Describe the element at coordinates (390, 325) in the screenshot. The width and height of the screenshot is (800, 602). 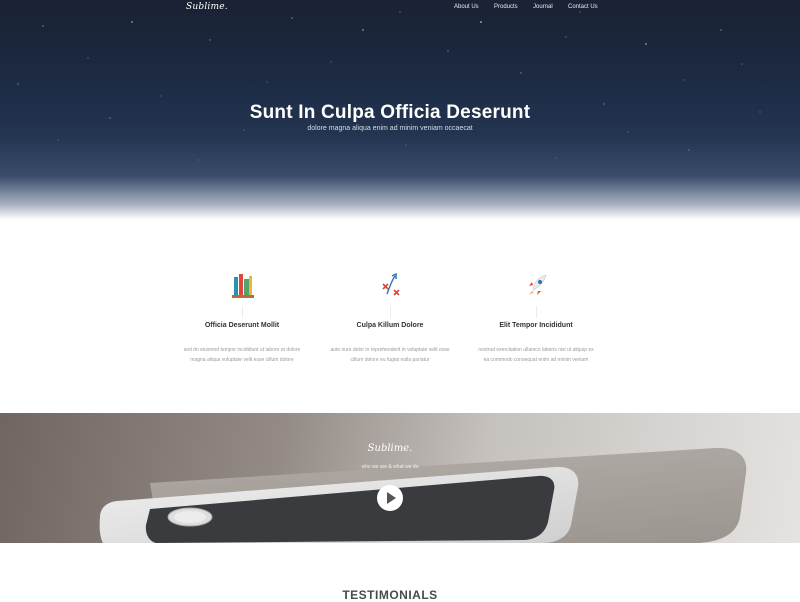
I see `feature-title: Culpa Killum Dolore` at that location.